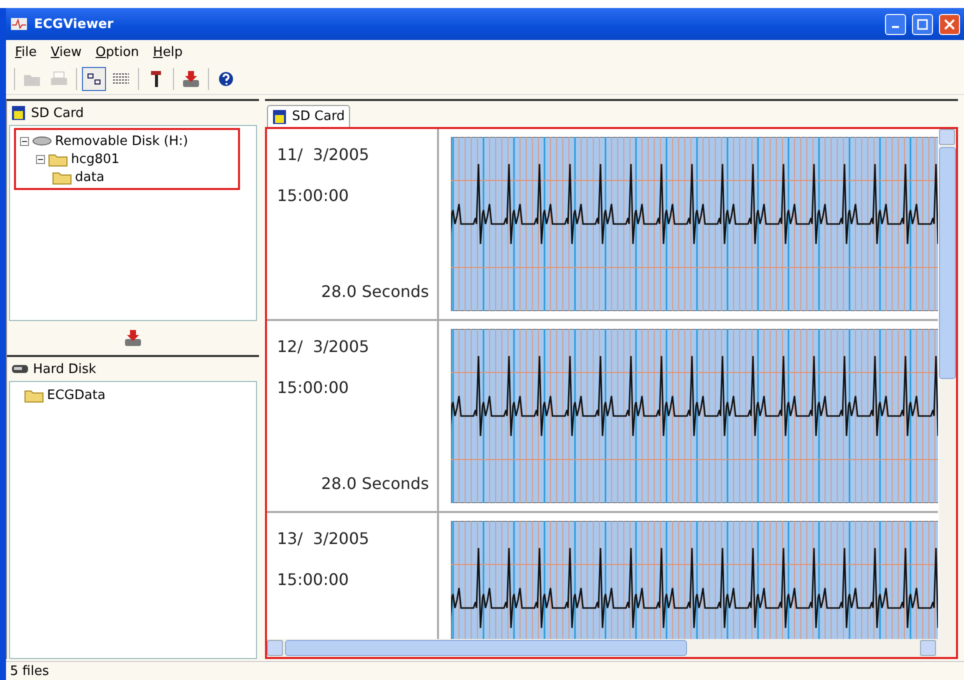 The width and height of the screenshot is (964, 680). What do you see at coordinates (947, 384) in the screenshot?
I see `vertical-scrollbar` at bounding box center [947, 384].